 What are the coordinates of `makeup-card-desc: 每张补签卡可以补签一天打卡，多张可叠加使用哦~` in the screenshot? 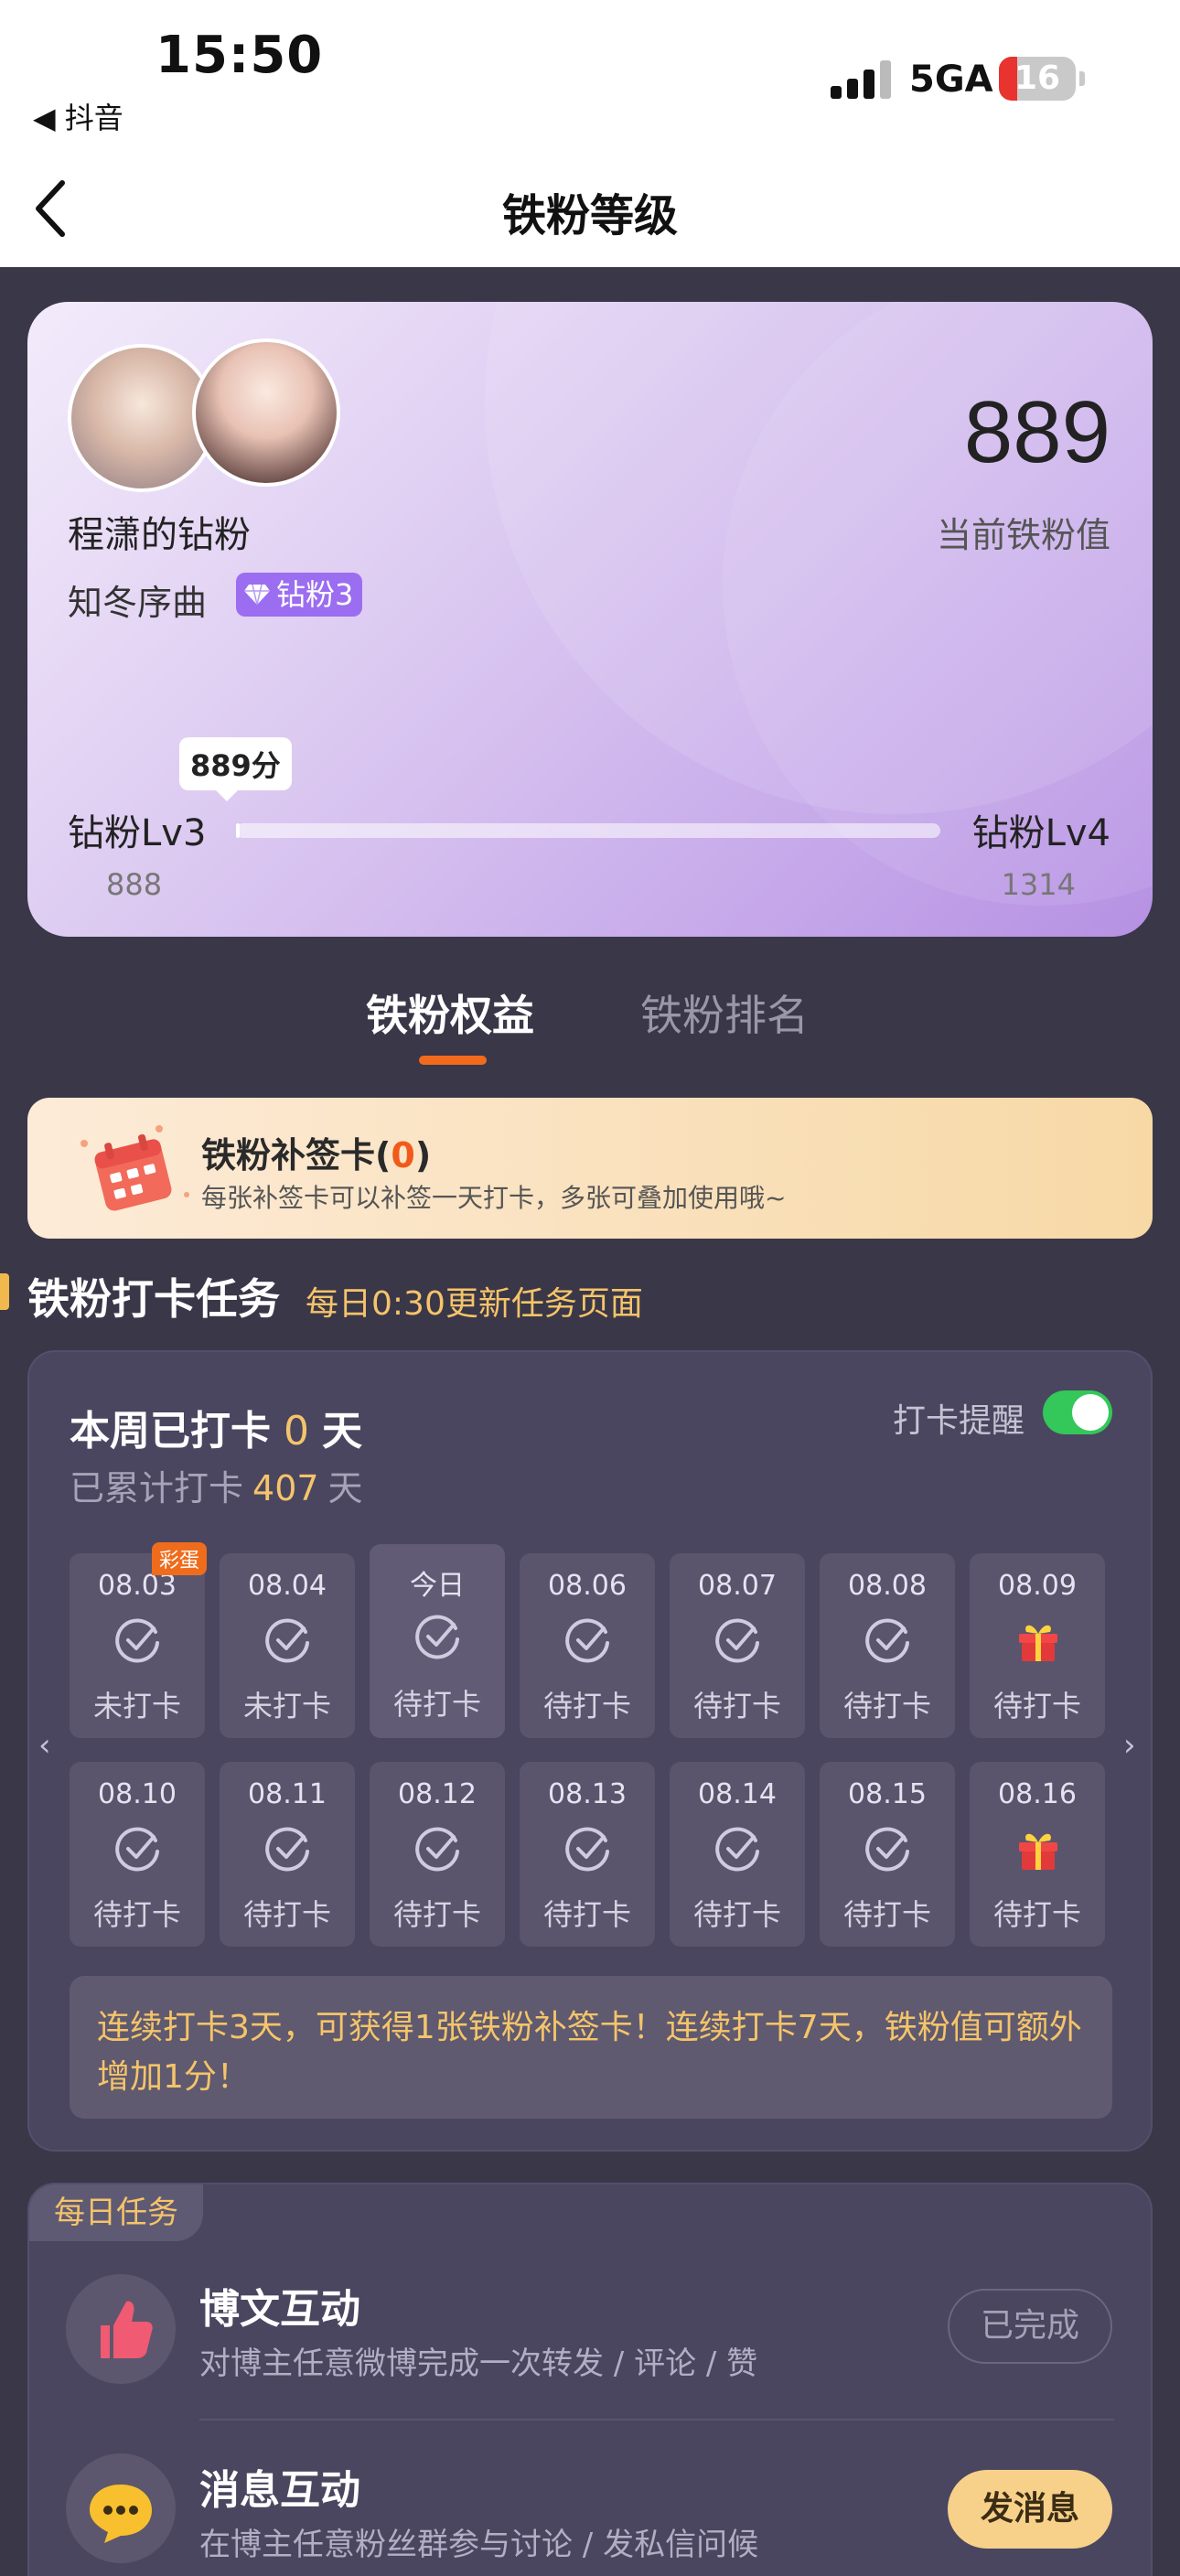 It's located at (494, 1198).